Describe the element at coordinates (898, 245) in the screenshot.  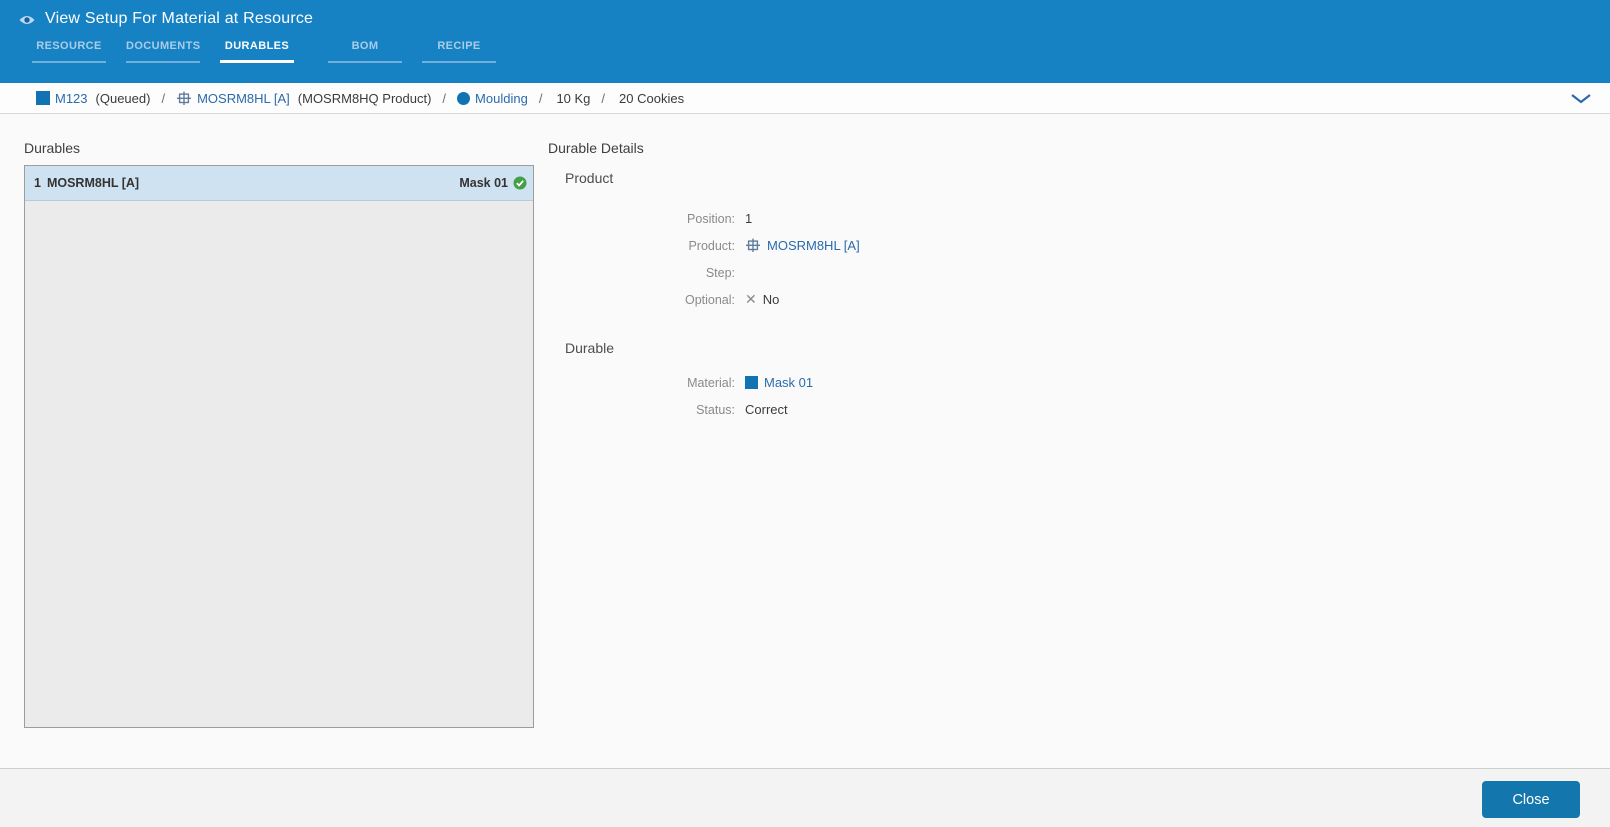
I see `field-product: Product: MOSRM8HL [A]` at that location.